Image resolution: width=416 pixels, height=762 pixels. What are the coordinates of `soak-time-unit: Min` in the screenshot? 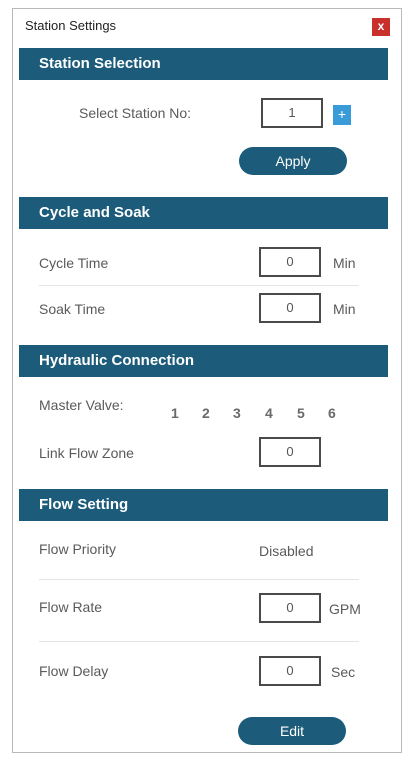 It's located at (344, 309).